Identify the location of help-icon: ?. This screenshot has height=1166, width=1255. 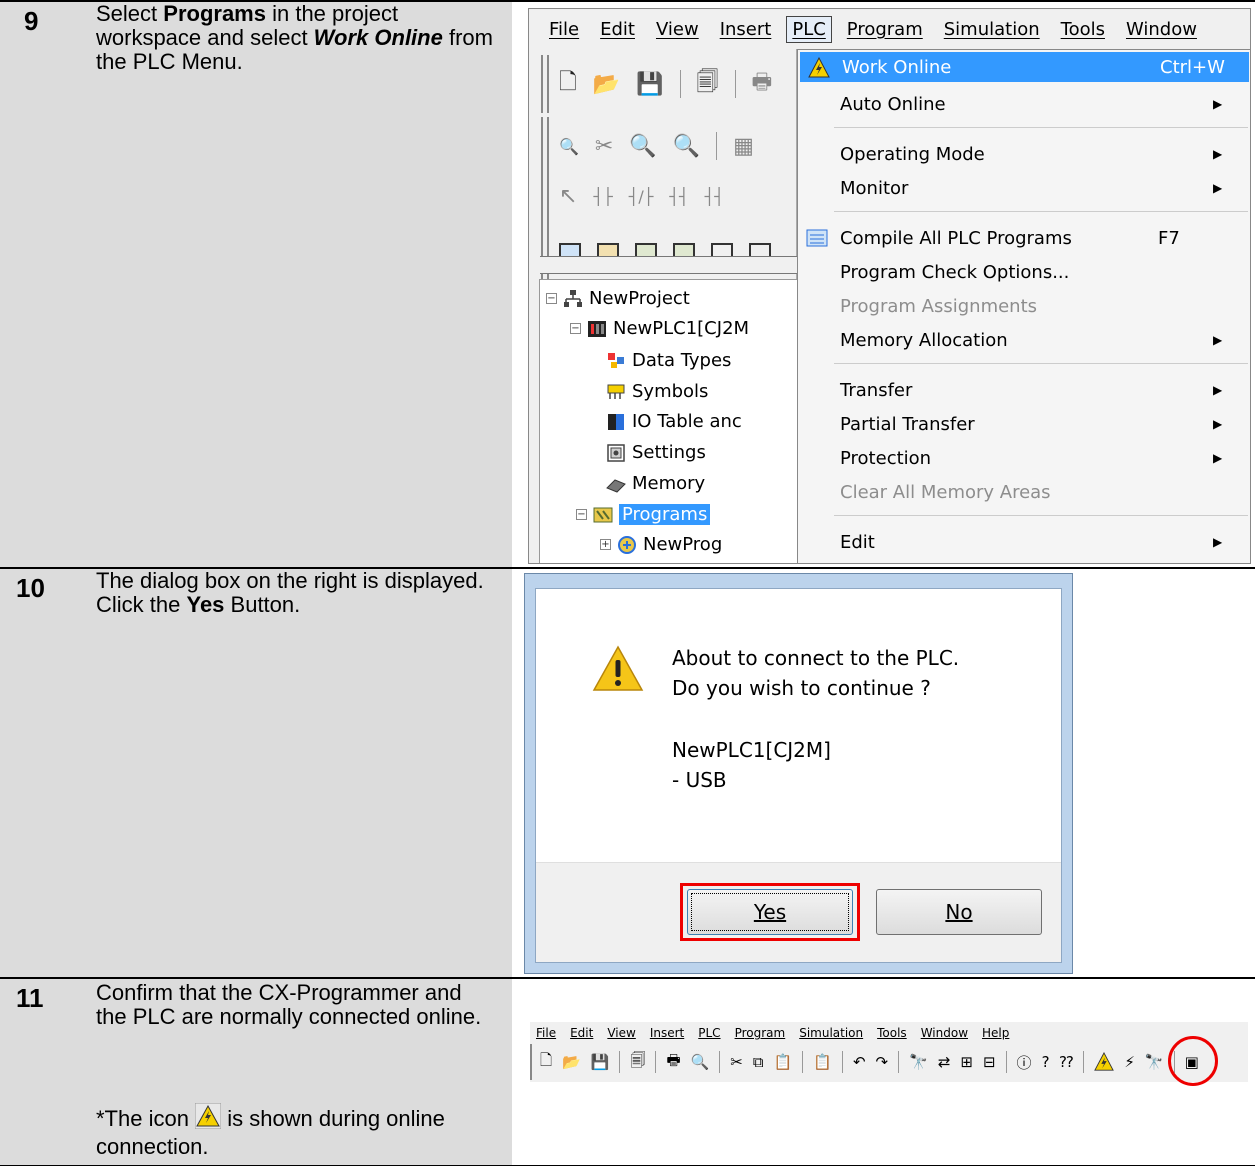
(1046, 1062).